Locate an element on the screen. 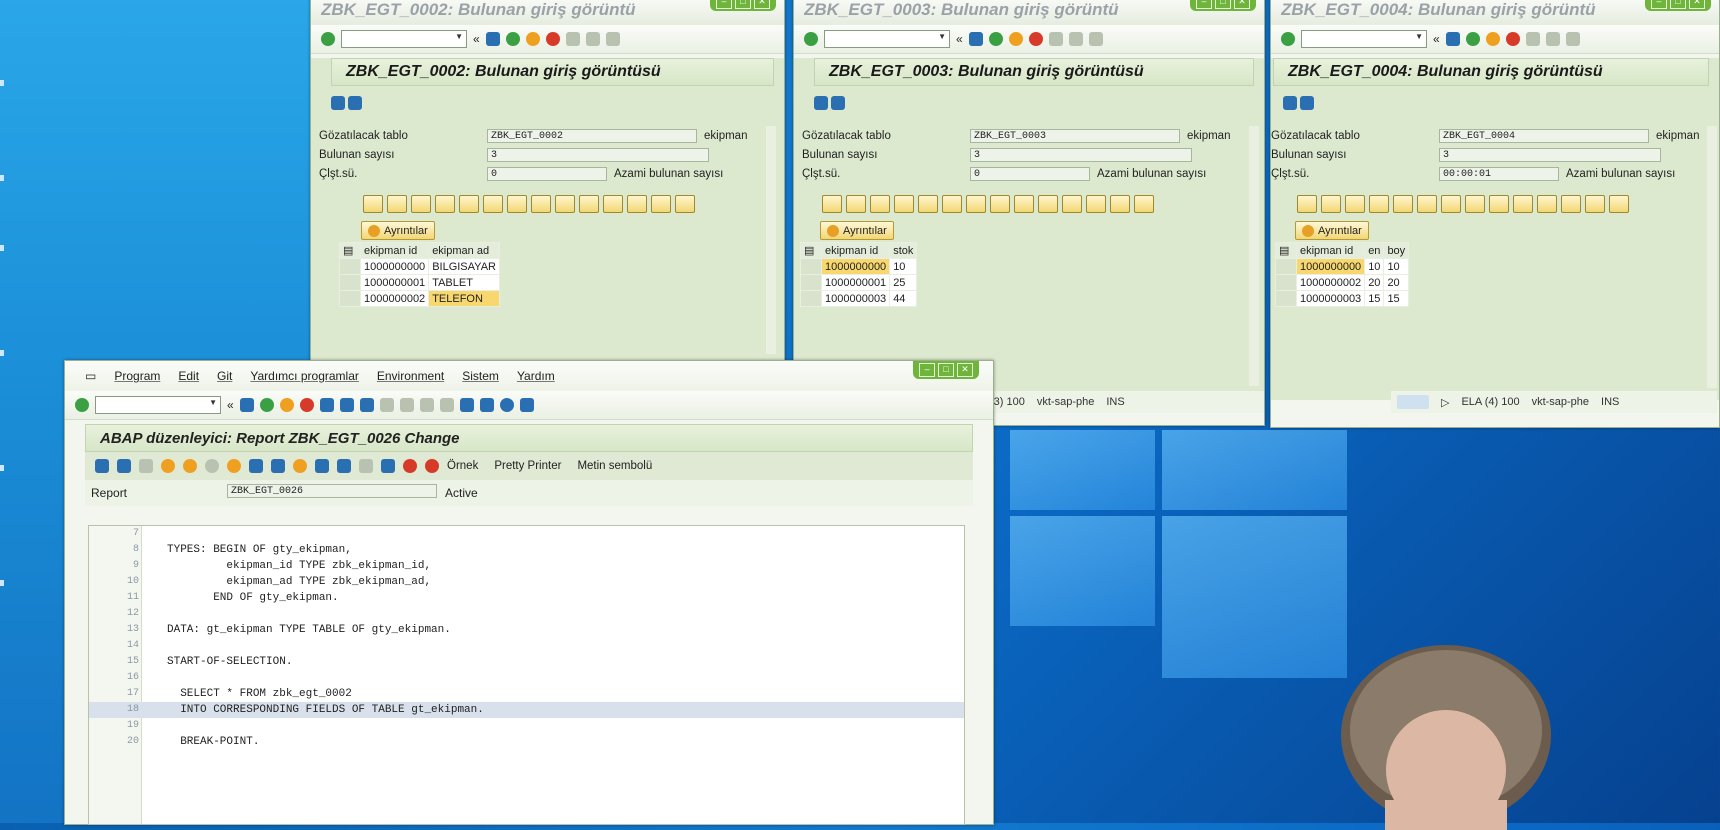 The width and height of the screenshot is (1720, 830). display-change-icon is located at coordinates (146, 466).